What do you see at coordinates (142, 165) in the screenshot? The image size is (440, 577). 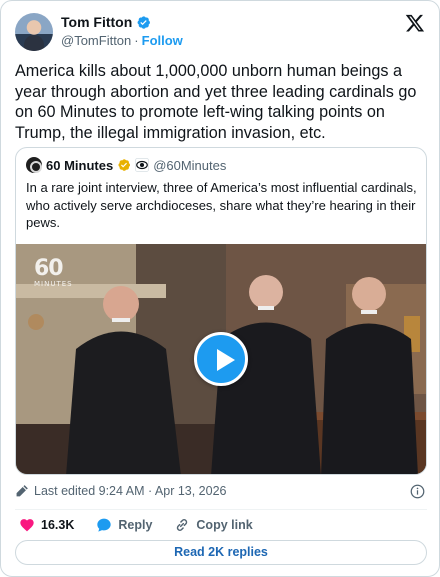 I see `cbs-eye-icon` at bounding box center [142, 165].